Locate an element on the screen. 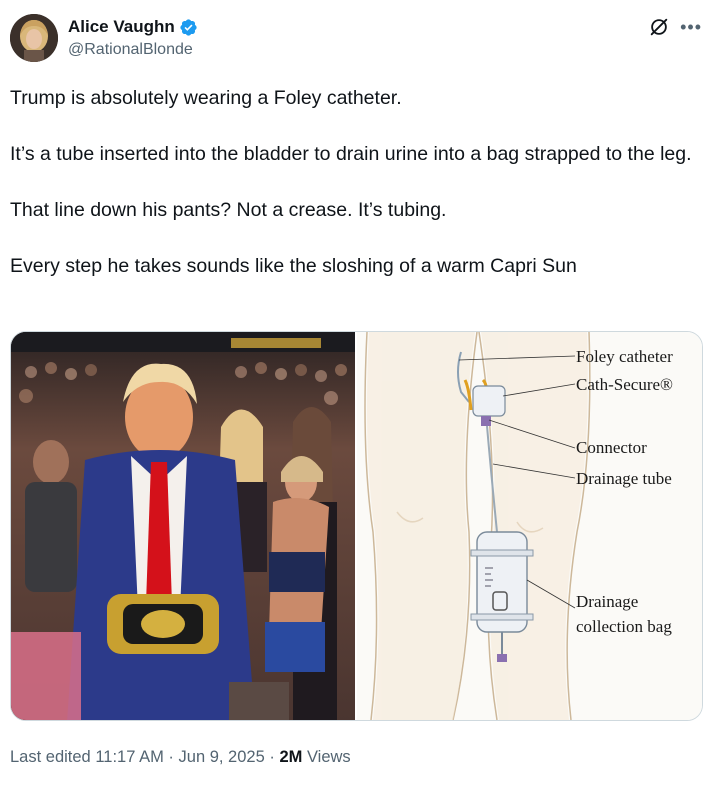  views-label: Views is located at coordinates (329, 757).